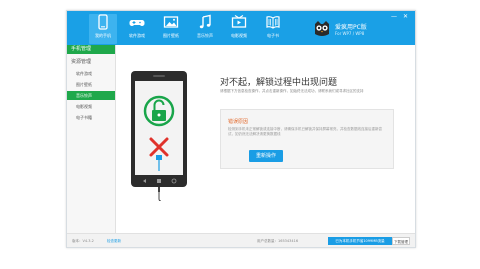 This screenshot has height=269, width=480. Describe the element at coordinates (350, 33) in the screenshot. I see `brand-subtitle: For WP7 / WP8` at that location.